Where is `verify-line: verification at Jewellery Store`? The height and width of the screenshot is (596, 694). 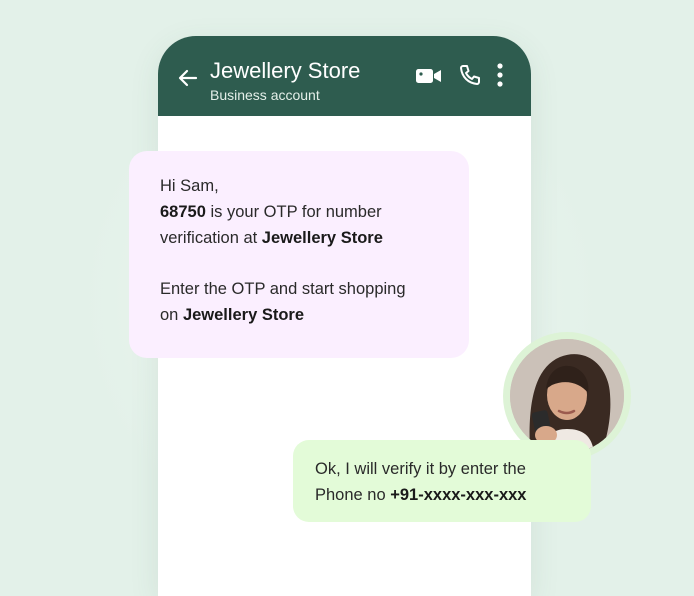
verify-line: verification at Jewellery Store is located at coordinates (304, 238).